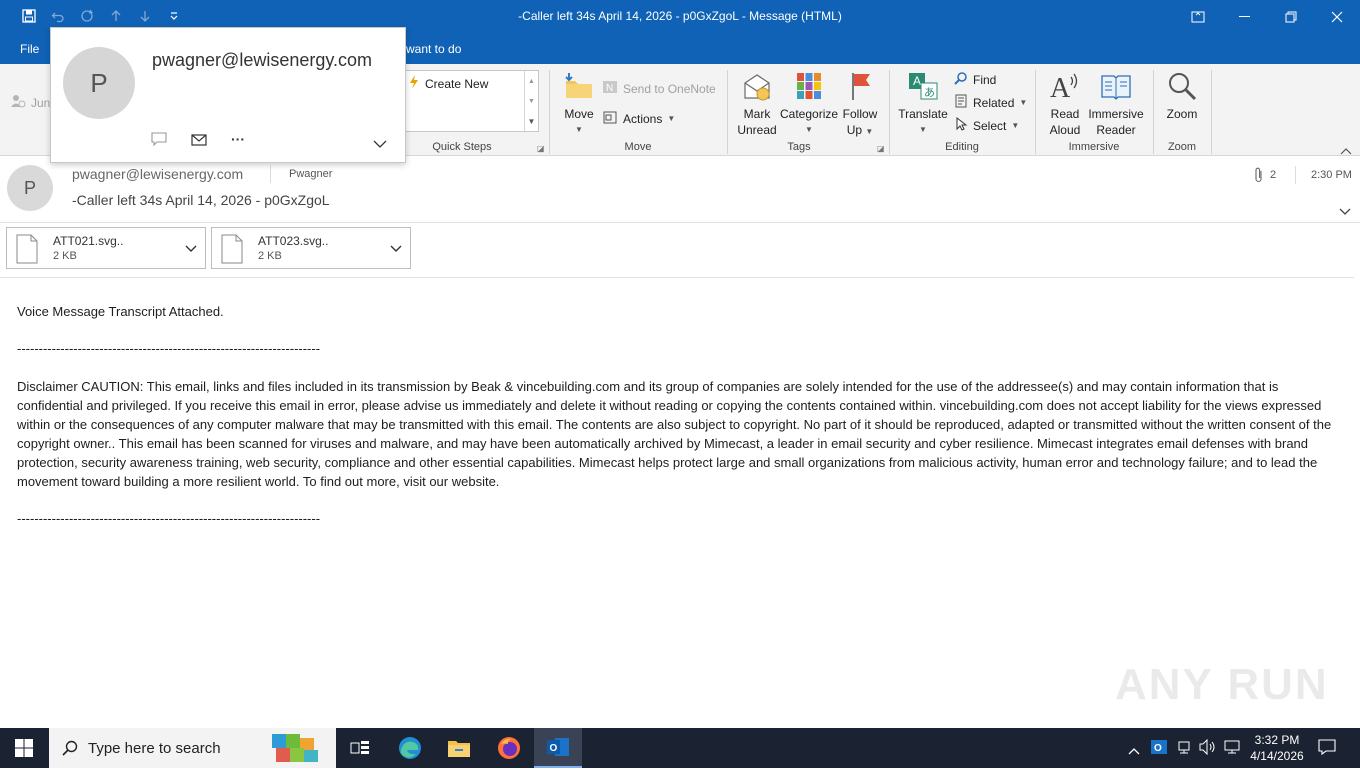  Describe the element at coordinates (860, 105) in the screenshot. I see `follow-up-button: Follow Up ▼` at that location.